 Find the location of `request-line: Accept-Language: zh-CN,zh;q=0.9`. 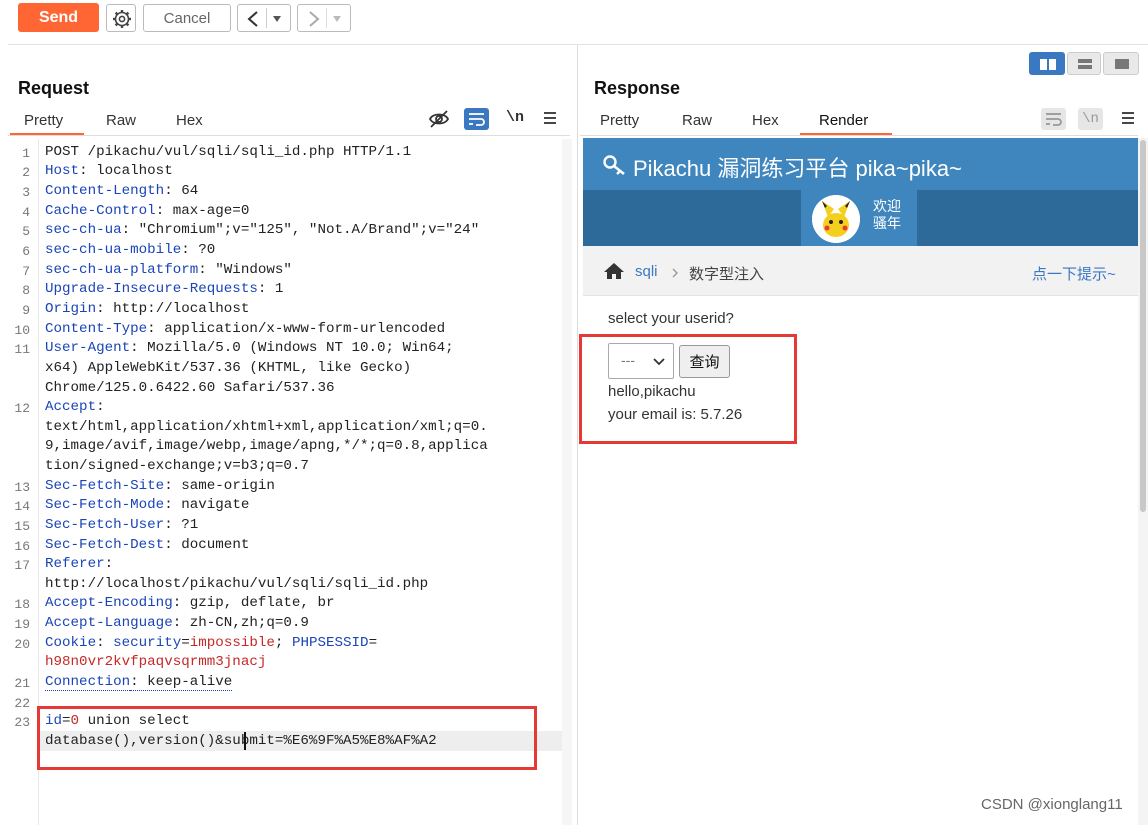

request-line: Accept-Language: zh-CN,zh;q=0.9 is located at coordinates (177, 623).